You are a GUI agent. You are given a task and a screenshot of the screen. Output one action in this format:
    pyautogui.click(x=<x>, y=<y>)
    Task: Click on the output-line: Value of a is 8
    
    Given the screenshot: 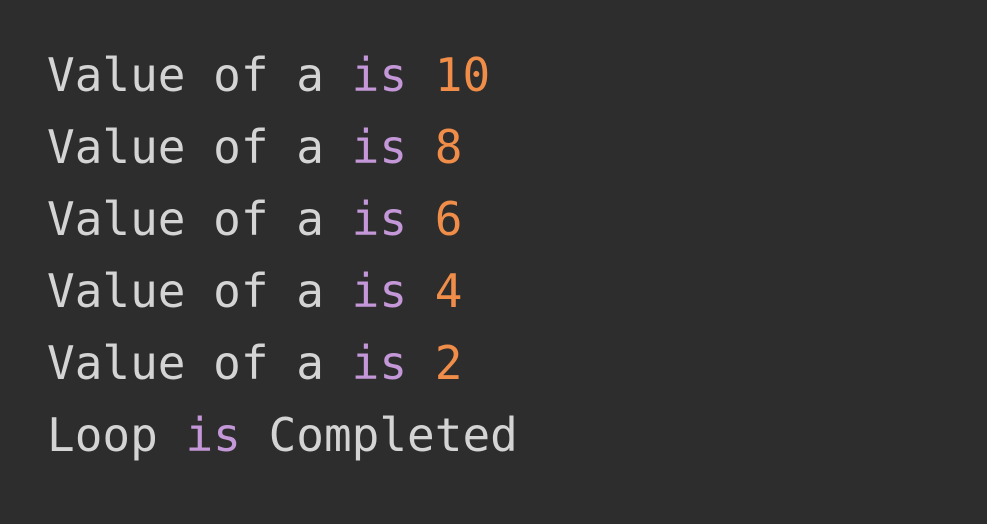 What is the action you would take?
    pyautogui.click(x=517, y=147)
    